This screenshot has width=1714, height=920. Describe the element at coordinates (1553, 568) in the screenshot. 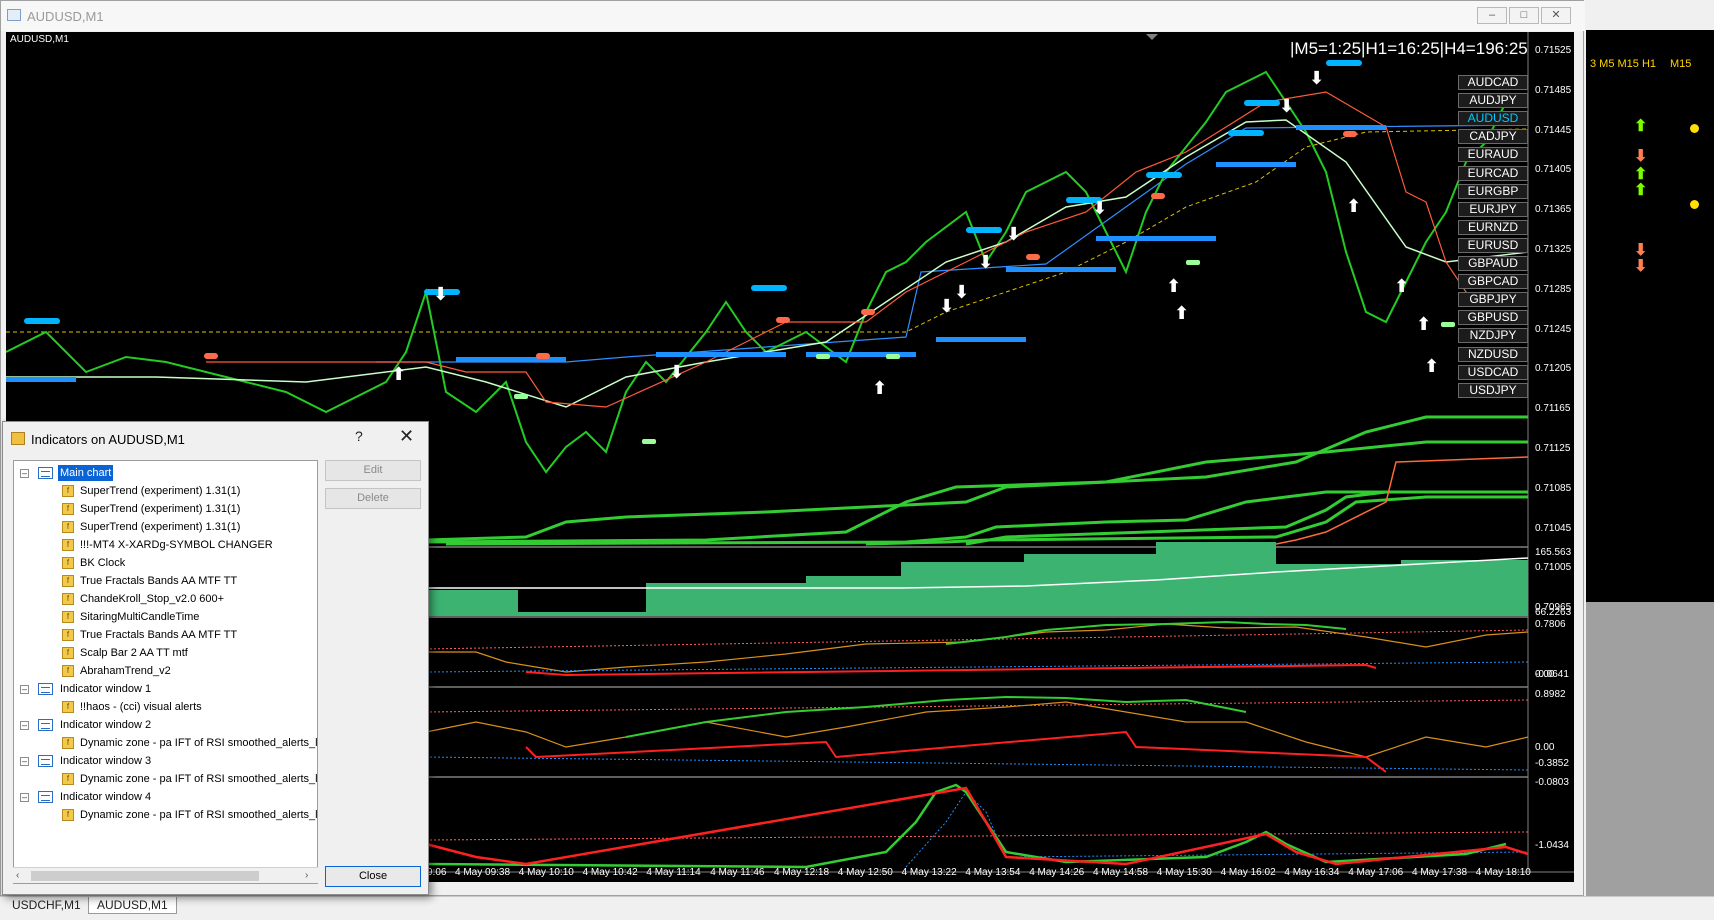

I see `price-label: 0.71005` at that location.